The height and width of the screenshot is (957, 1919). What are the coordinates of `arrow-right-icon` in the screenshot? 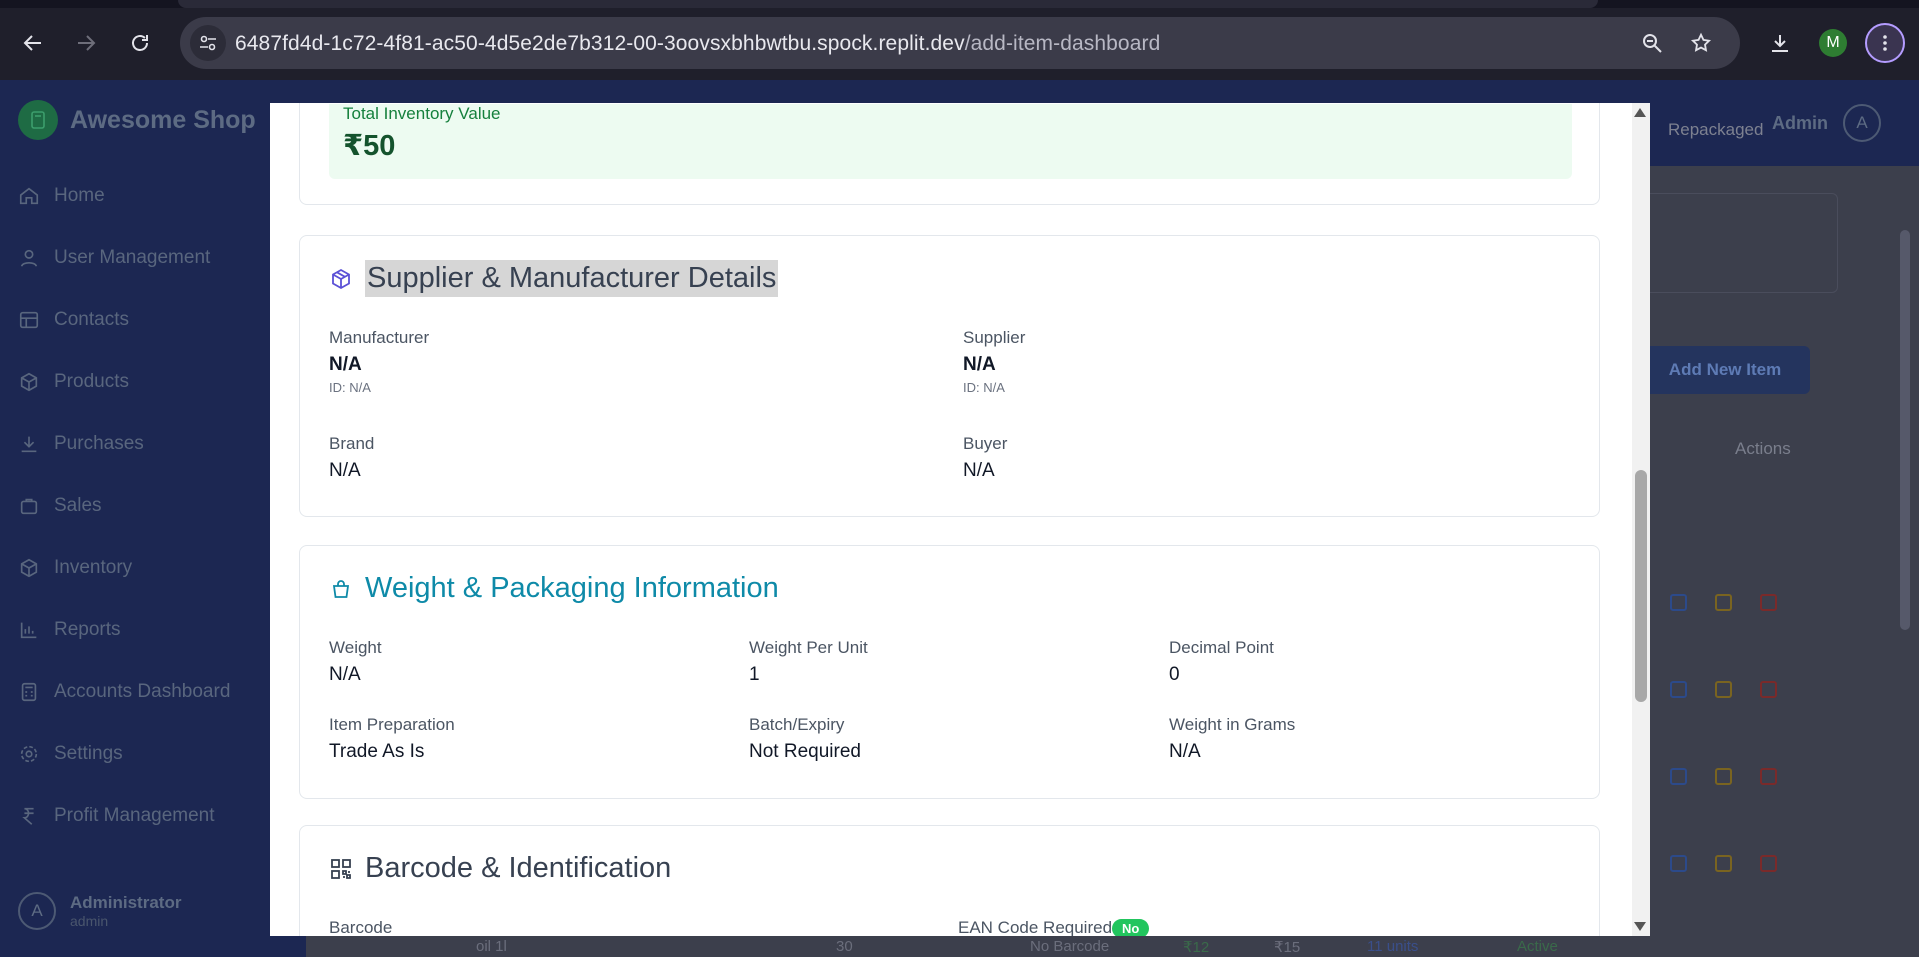 It's located at (87, 43).